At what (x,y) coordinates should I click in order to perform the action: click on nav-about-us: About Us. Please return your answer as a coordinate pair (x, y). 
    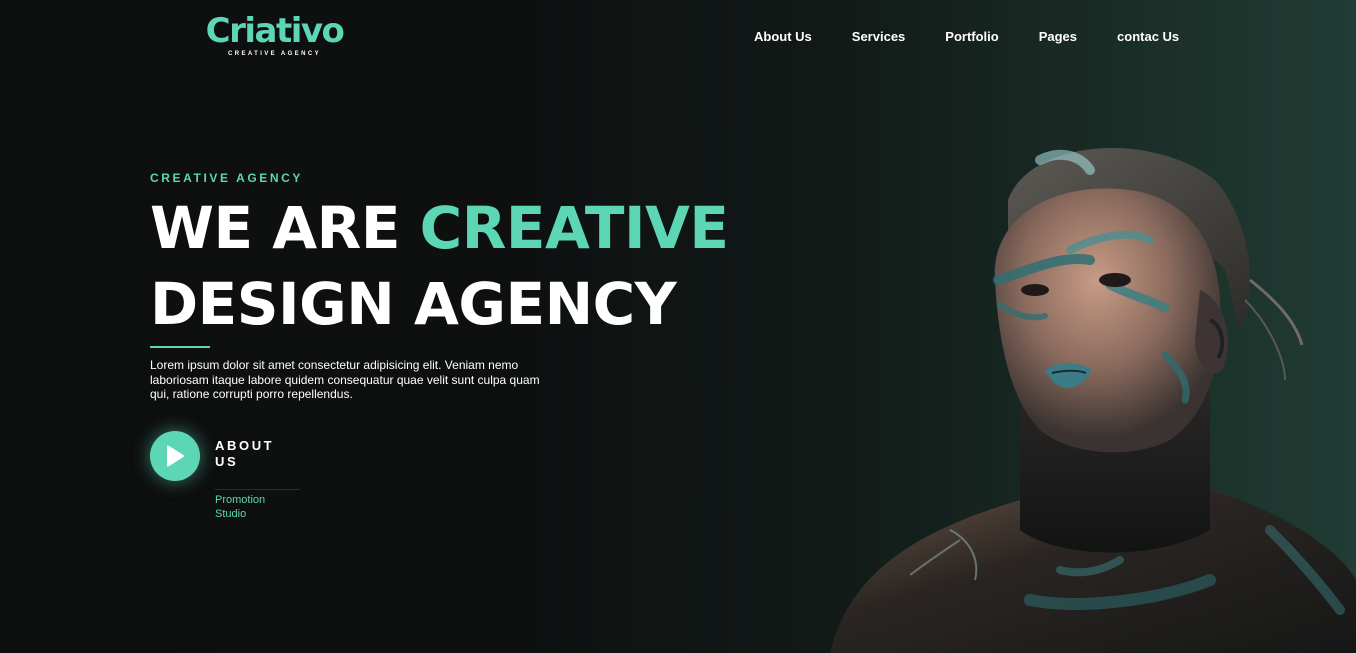
    Looking at the image, I should click on (783, 37).